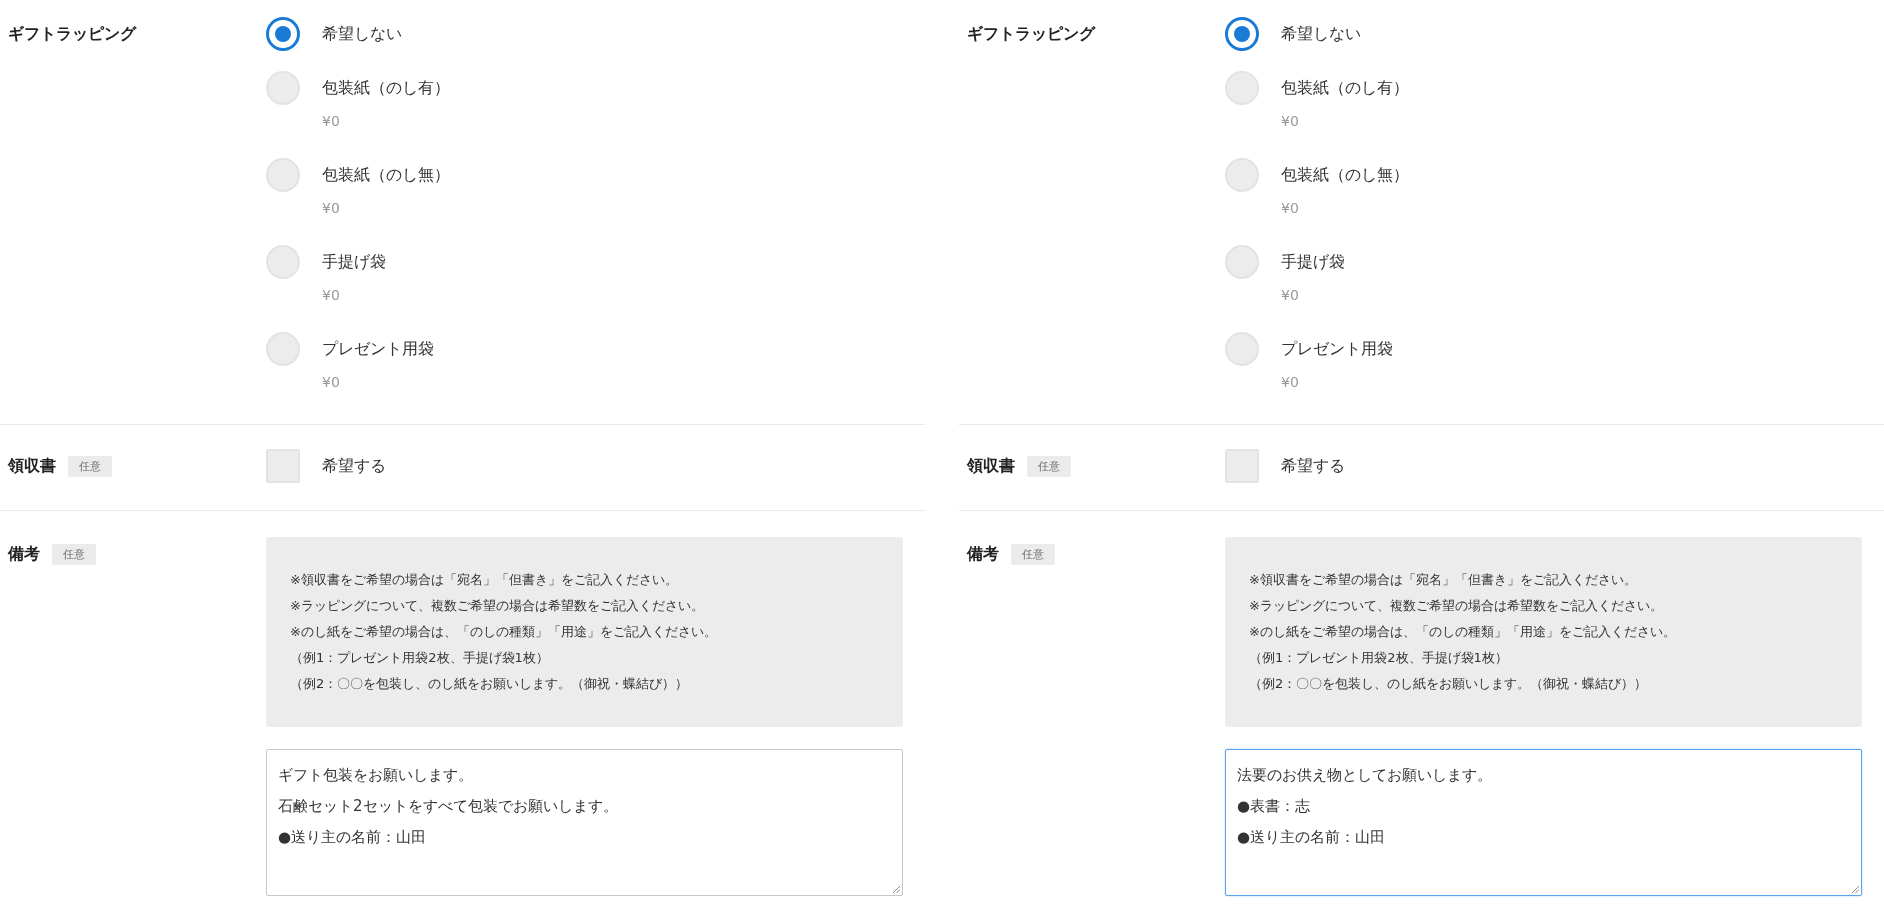 The image size is (1884, 915). I want to click on remarks-textarea: ギフト包装をお願いします。 石鹸セット2セットをすべて包装でお願いします。 ●送り主の名前：山田, so click(584, 822).